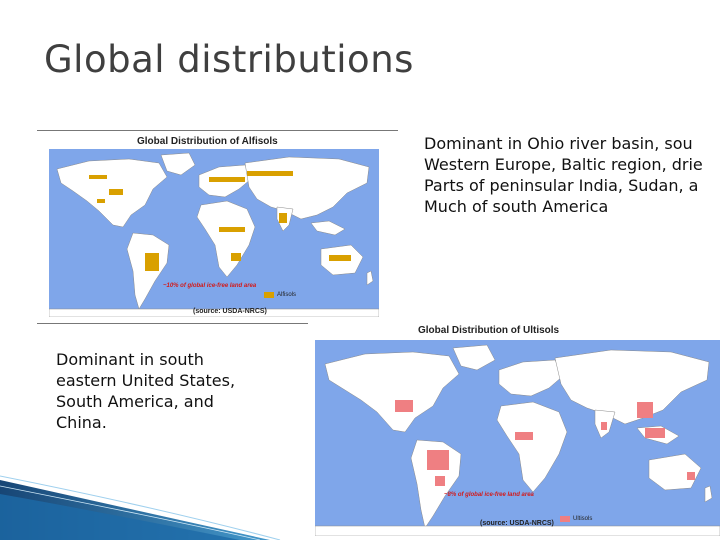 The width and height of the screenshot is (720, 540). Describe the element at coordinates (210, 286) in the screenshot. I see `alfisols-area-note: ~10% of global ice-free land area` at that location.